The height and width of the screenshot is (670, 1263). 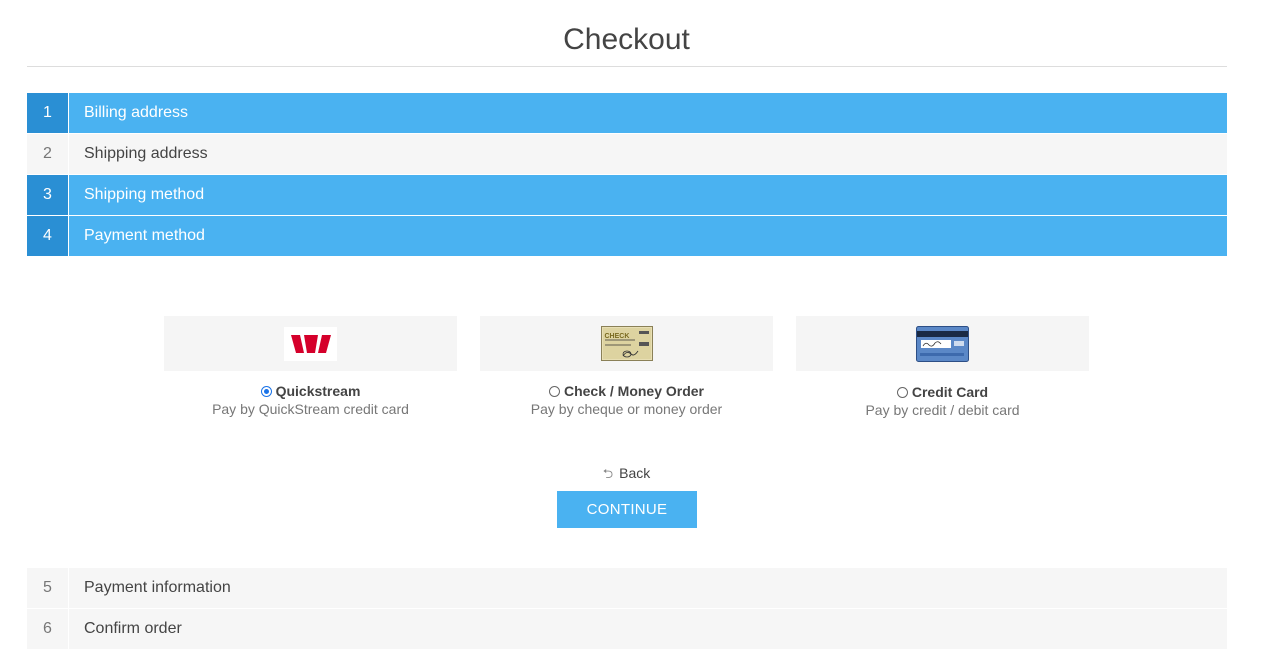 I want to click on payment-method-description: Pay by cheque or money order, so click(x=626, y=409).